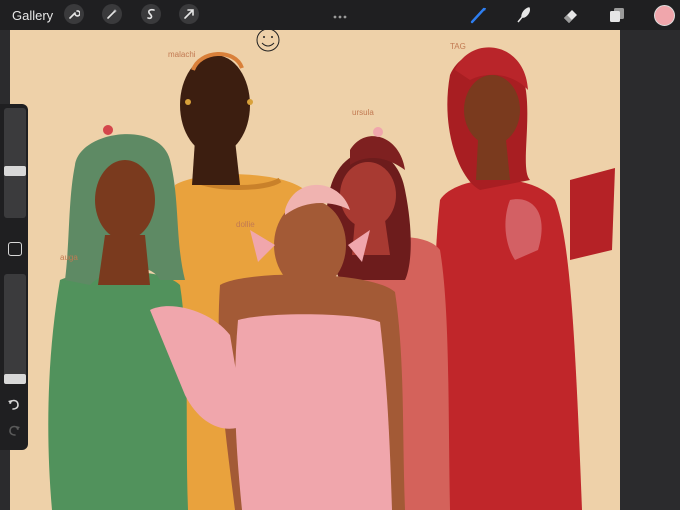 Image resolution: width=680 pixels, height=510 pixels. What do you see at coordinates (15, 249) in the screenshot?
I see `eyedropper-square-button` at bounding box center [15, 249].